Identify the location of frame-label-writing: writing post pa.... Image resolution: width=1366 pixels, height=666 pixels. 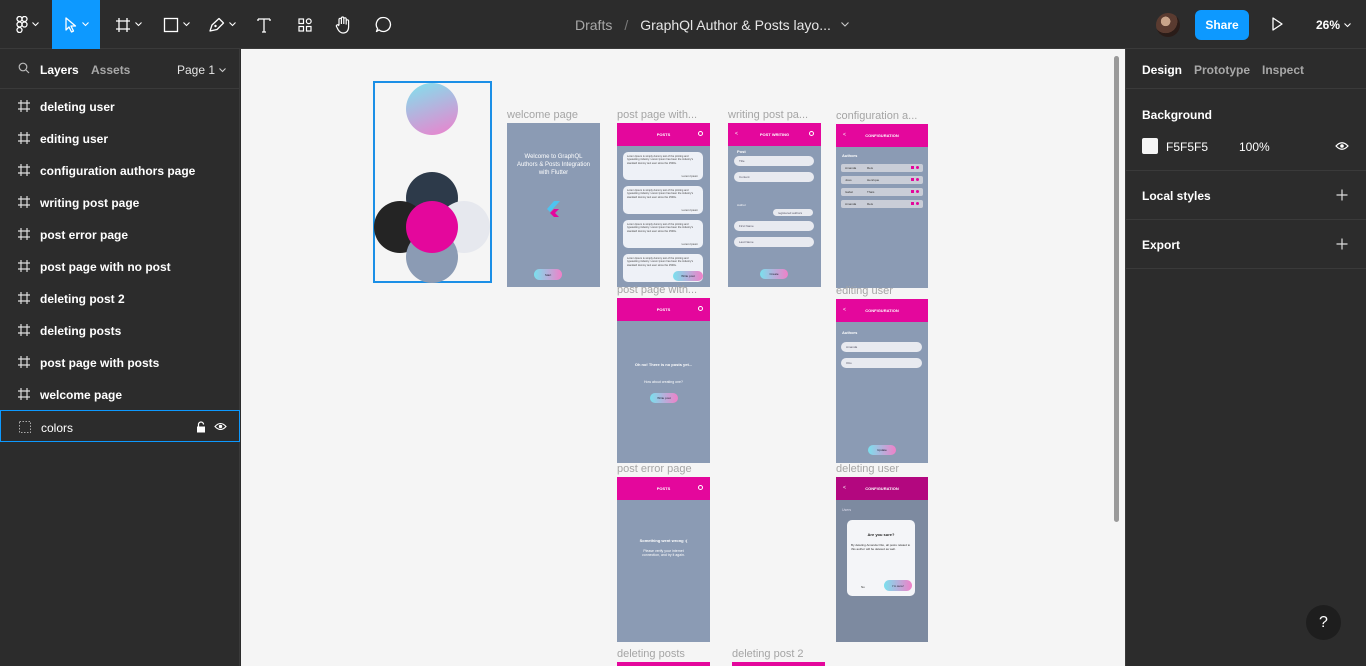
(774, 115).